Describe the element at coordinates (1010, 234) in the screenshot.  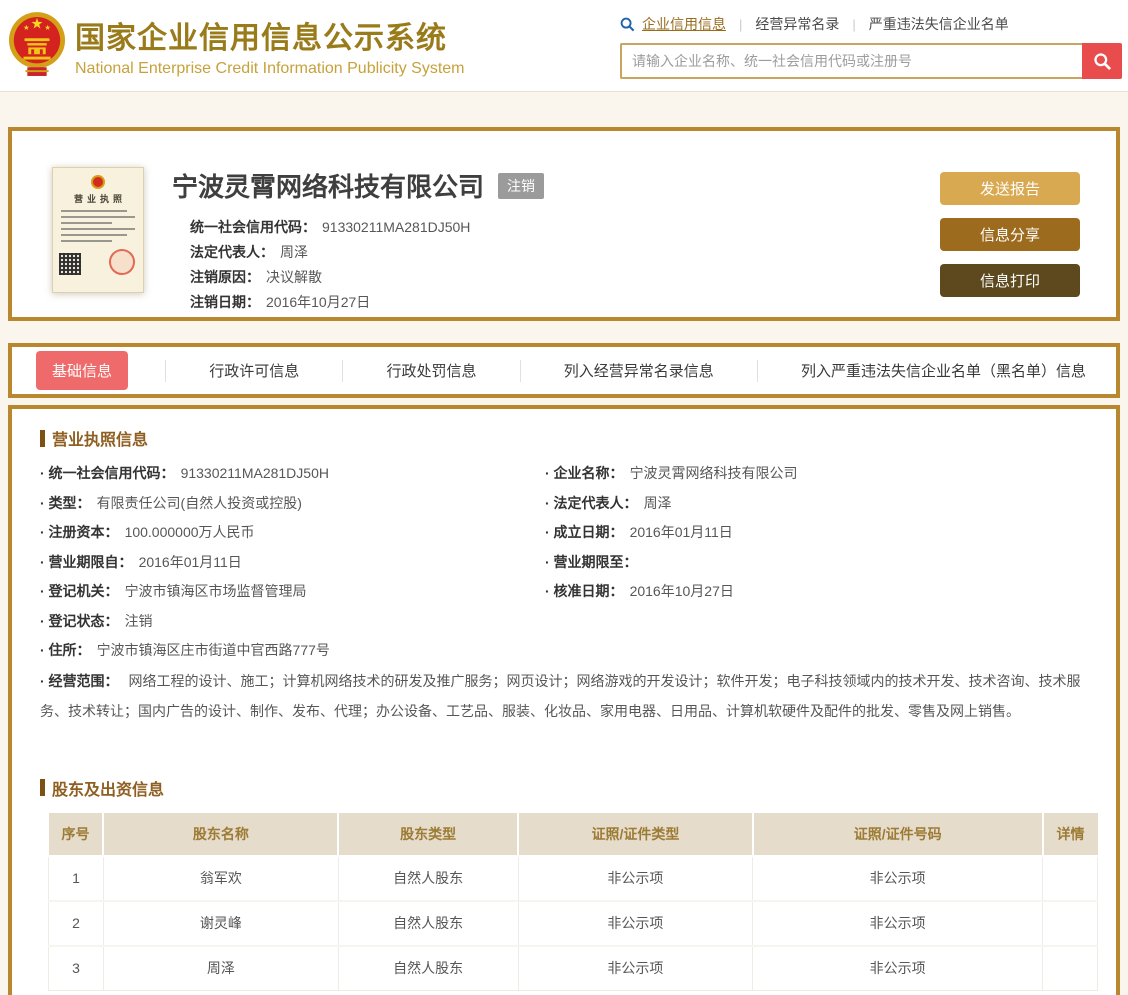
I see `share-info-button: 信息分享` at that location.